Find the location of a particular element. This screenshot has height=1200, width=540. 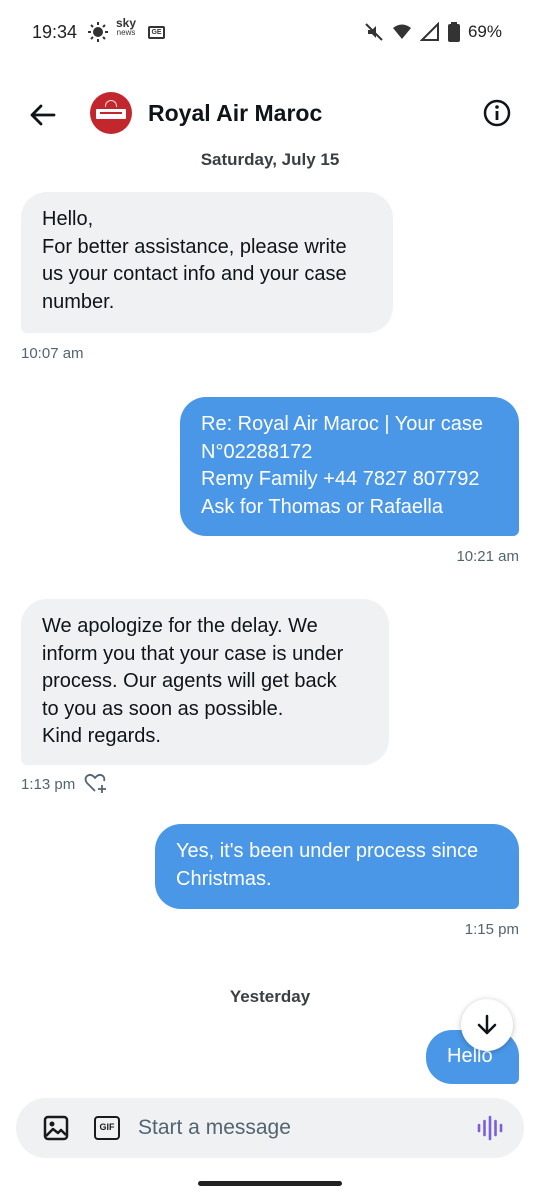

gif-button: GIF is located at coordinates (107, 1128).